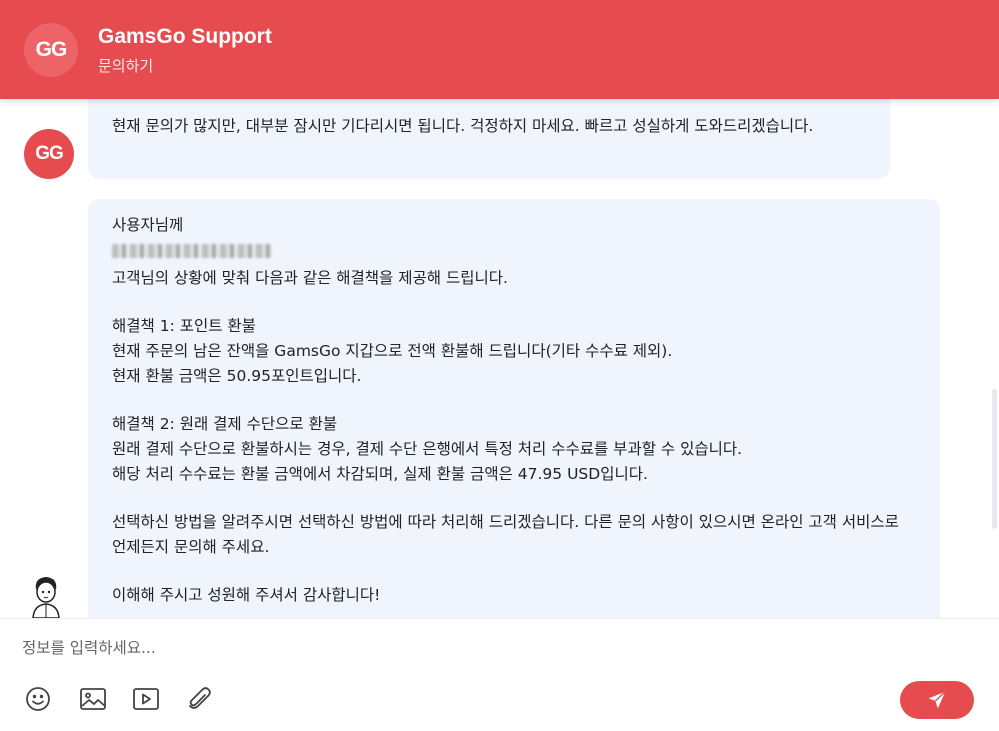 The width and height of the screenshot is (999, 731). Describe the element at coordinates (49, 154) in the screenshot. I see `agent-avatar: GG` at that location.